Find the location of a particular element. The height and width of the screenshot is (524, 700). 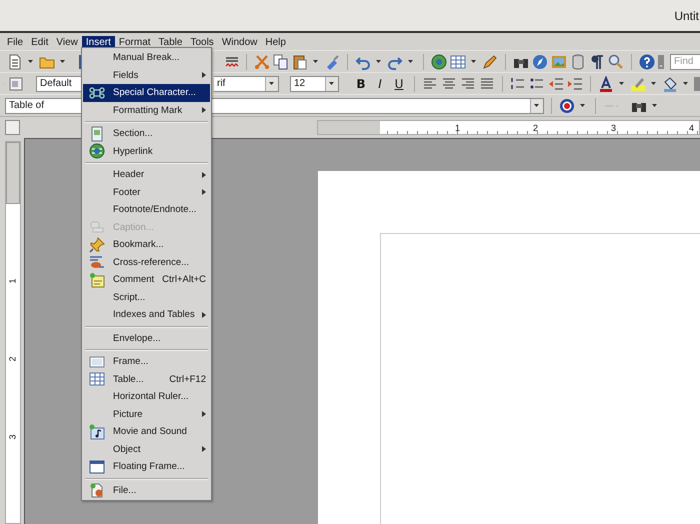

paint-bucket-icon is located at coordinates (670, 84).